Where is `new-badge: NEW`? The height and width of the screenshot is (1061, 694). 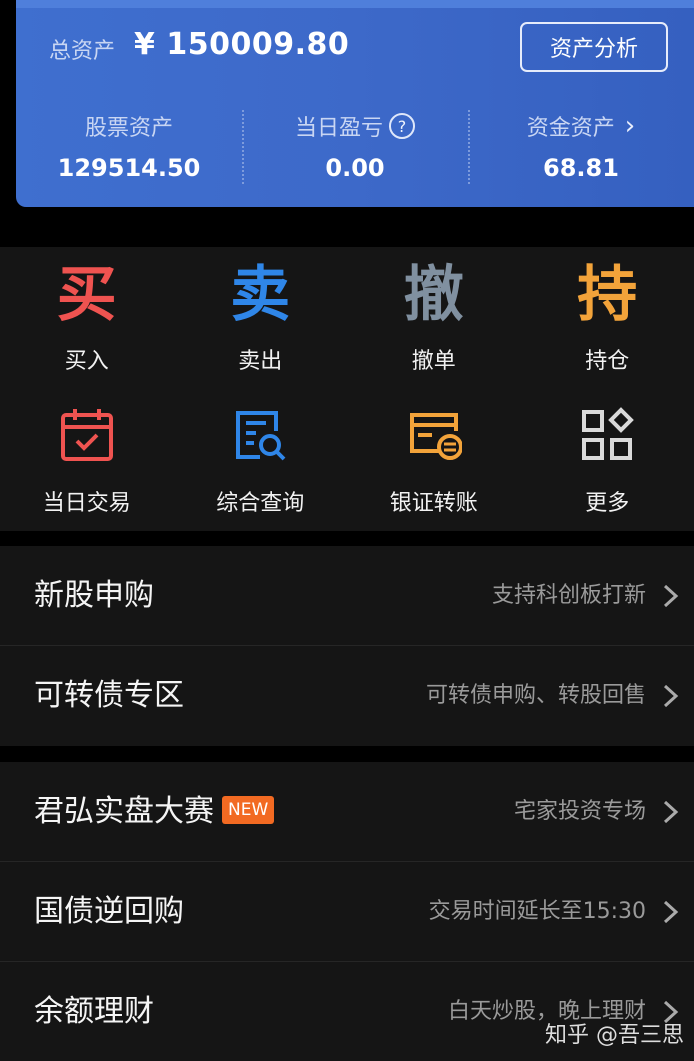 new-badge: NEW is located at coordinates (248, 809).